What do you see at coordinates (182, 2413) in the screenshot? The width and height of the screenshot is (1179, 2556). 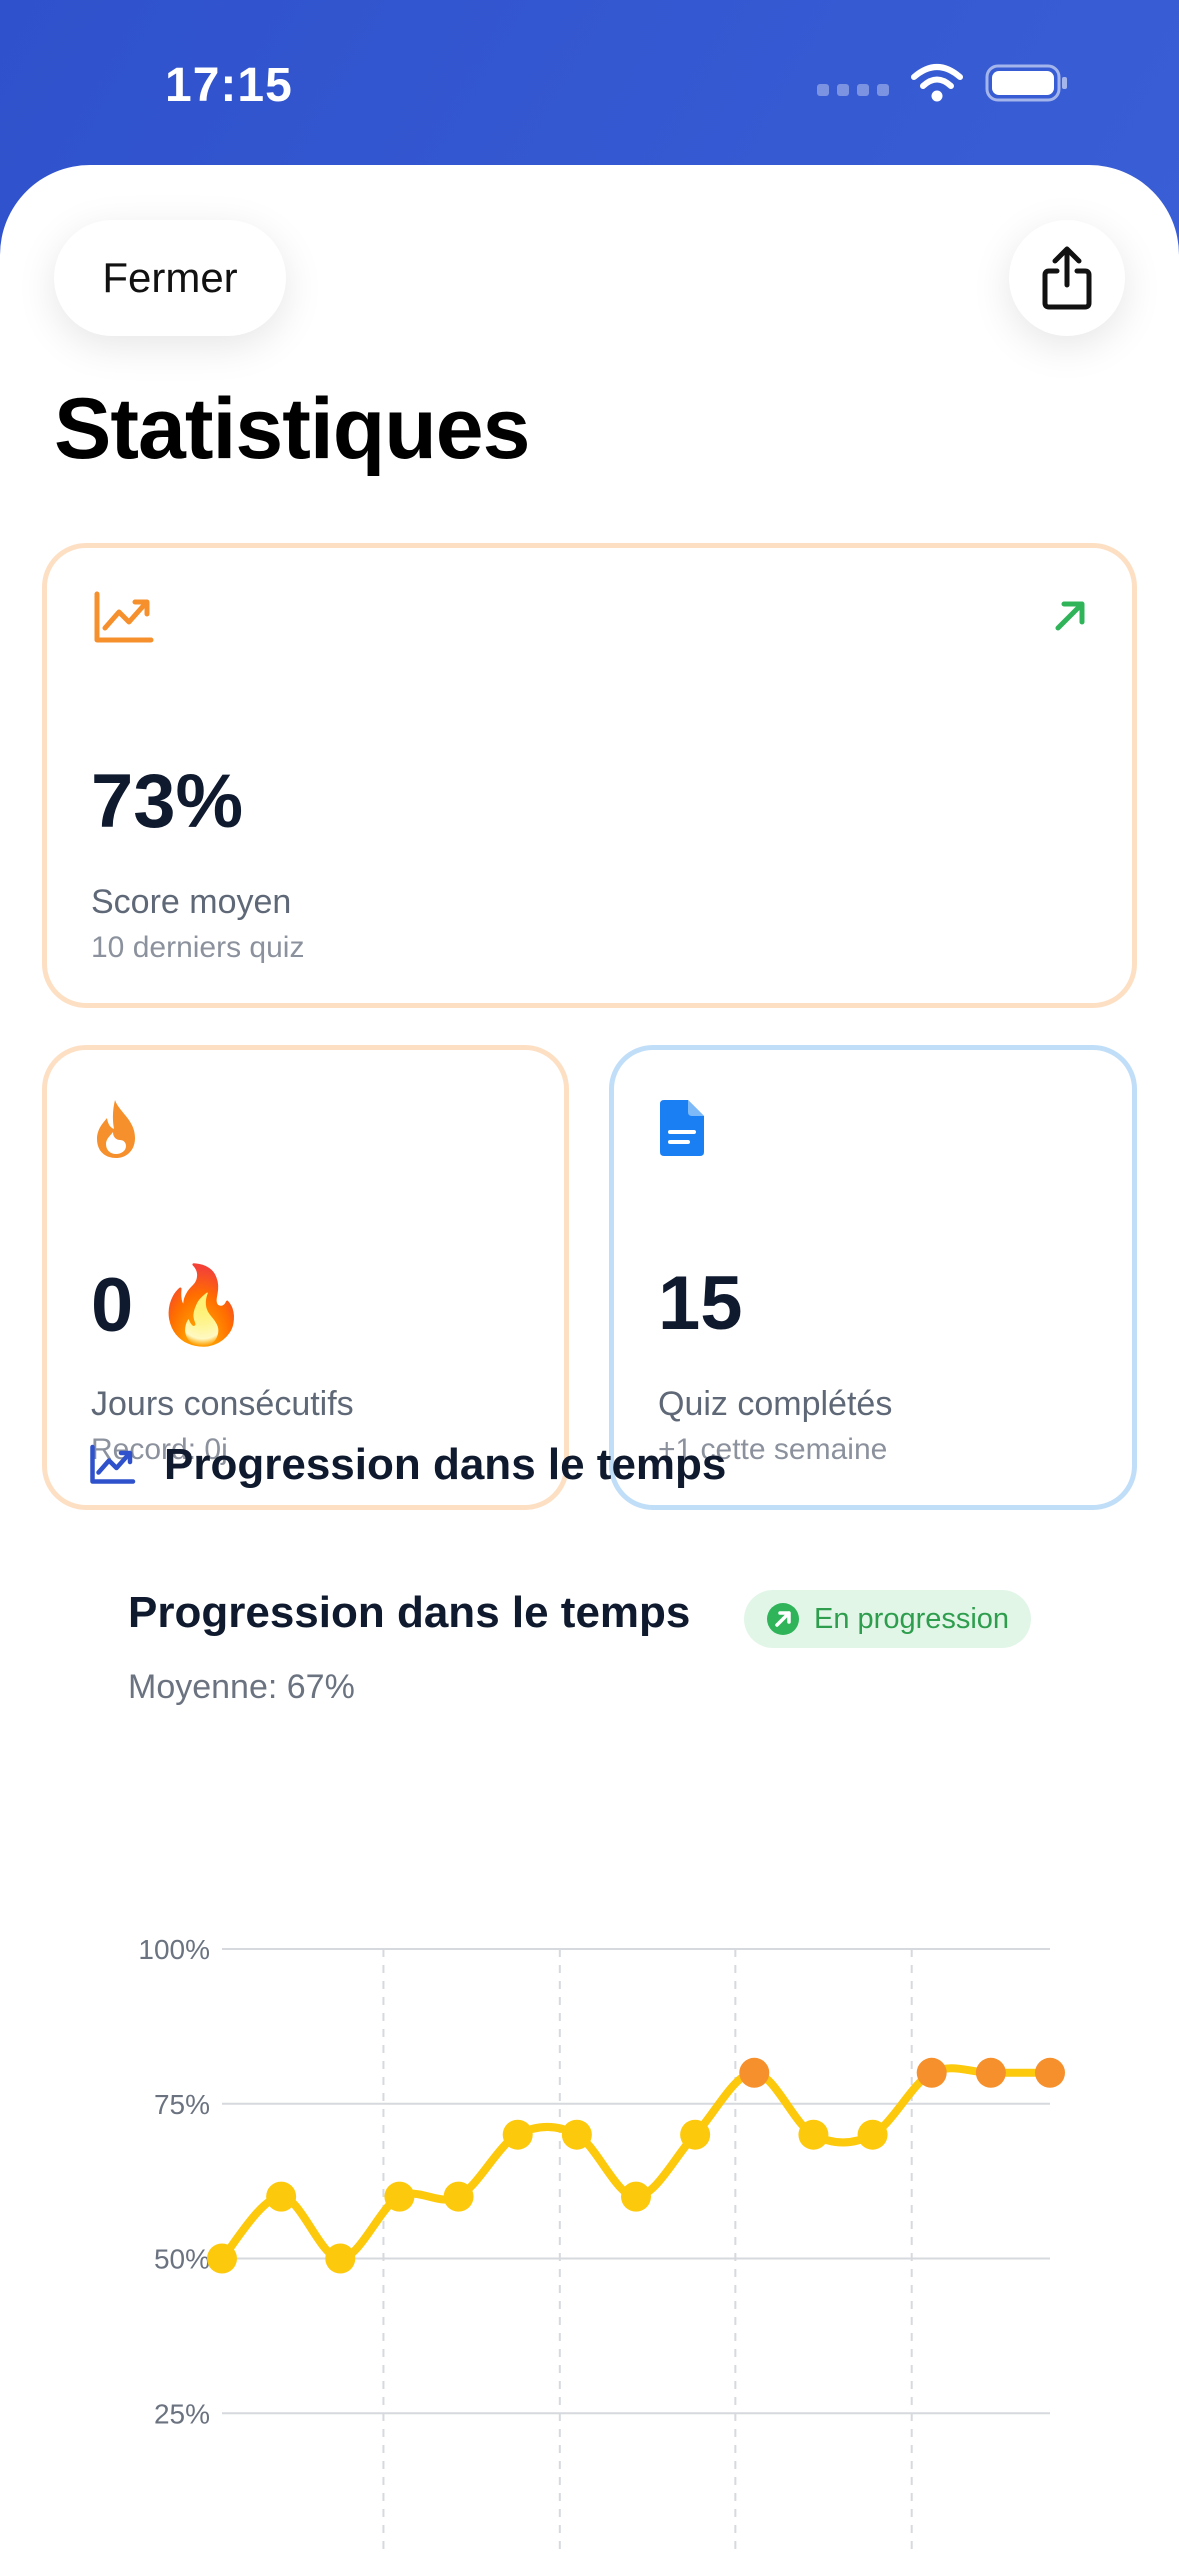 I see `y-tick-label: 25%` at bounding box center [182, 2413].